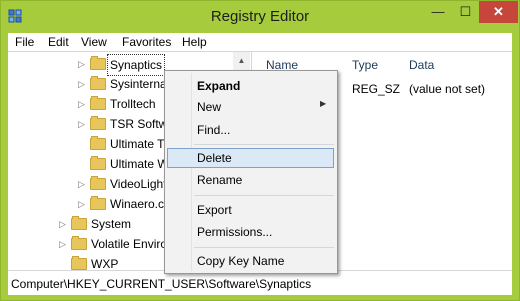  I want to click on tree-item-label: Trolltech, so click(133, 104).